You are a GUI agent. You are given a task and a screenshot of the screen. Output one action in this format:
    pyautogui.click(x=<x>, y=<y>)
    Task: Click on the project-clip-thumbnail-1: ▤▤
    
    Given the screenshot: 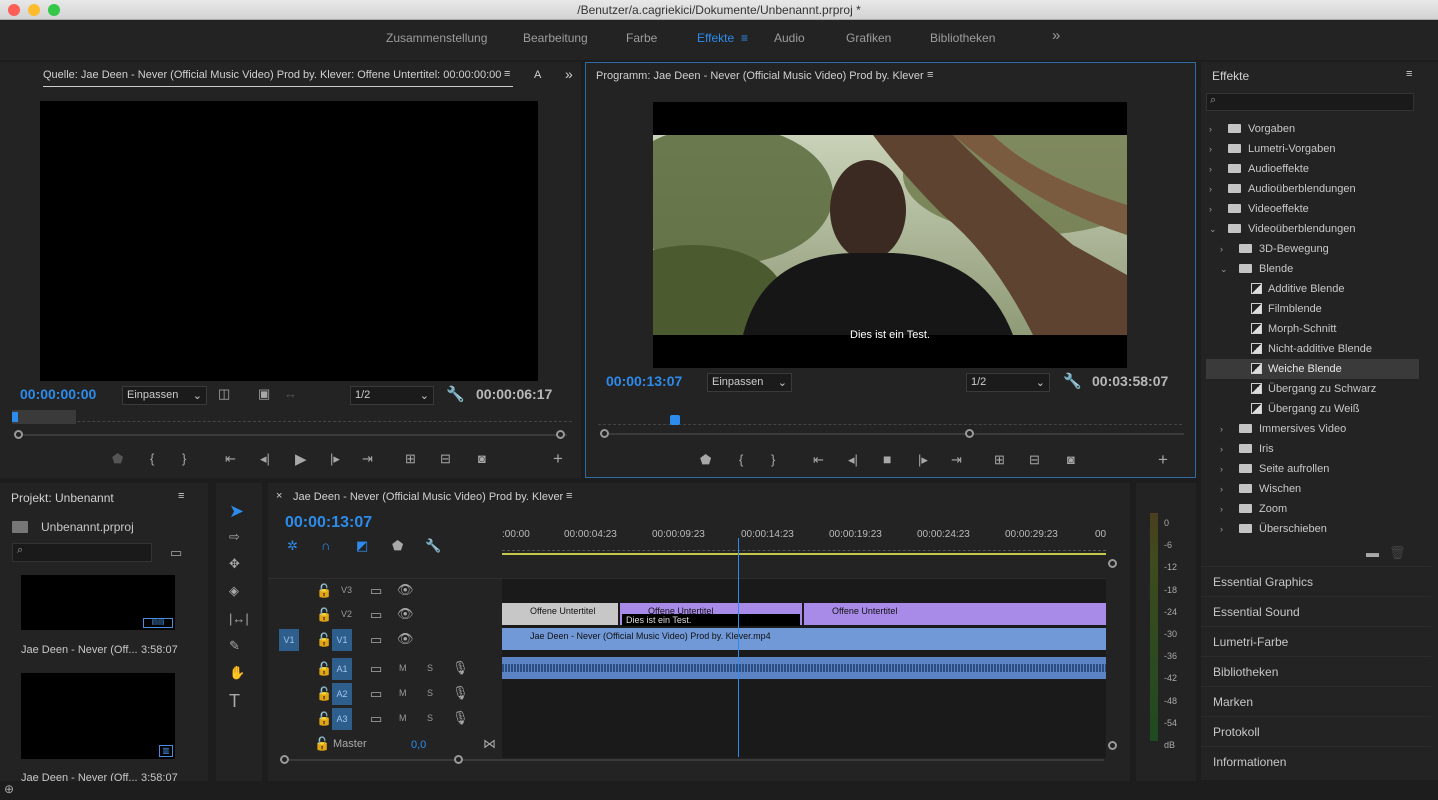 What is the action you would take?
    pyautogui.click(x=98, y=602)
    